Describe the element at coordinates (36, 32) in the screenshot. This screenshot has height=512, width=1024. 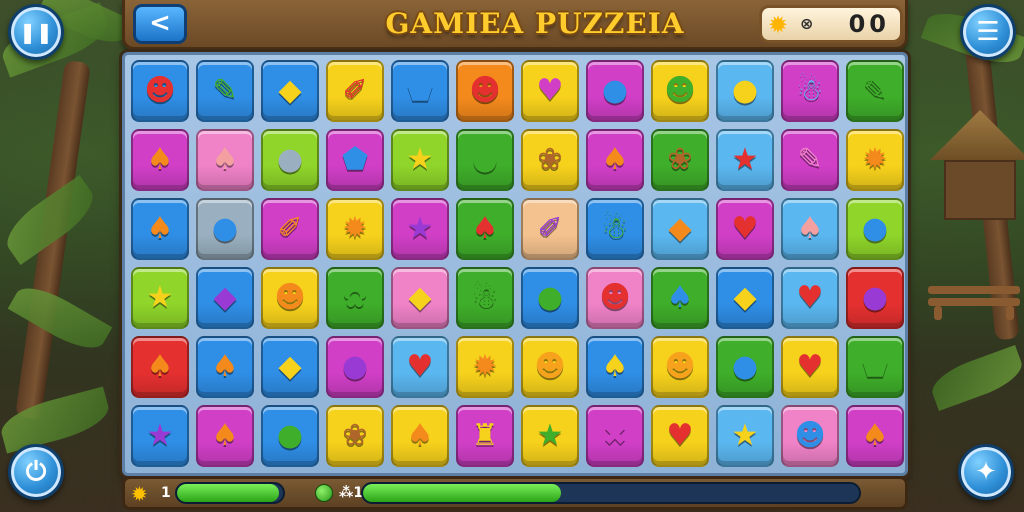
I see `pause-button: ❚❚` at that location.